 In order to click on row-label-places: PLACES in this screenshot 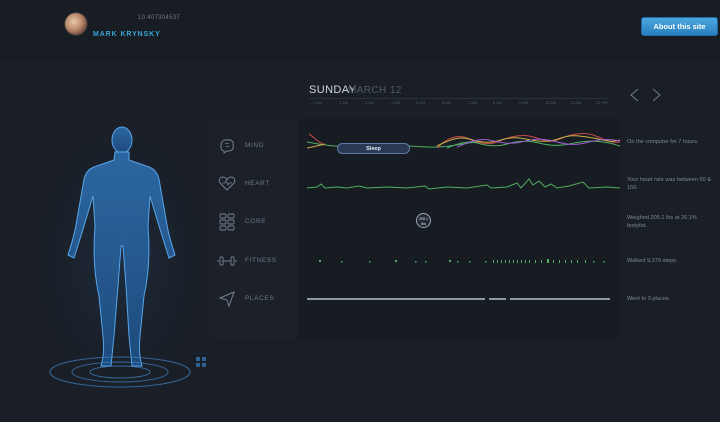, I will do `click(259, 298)`.